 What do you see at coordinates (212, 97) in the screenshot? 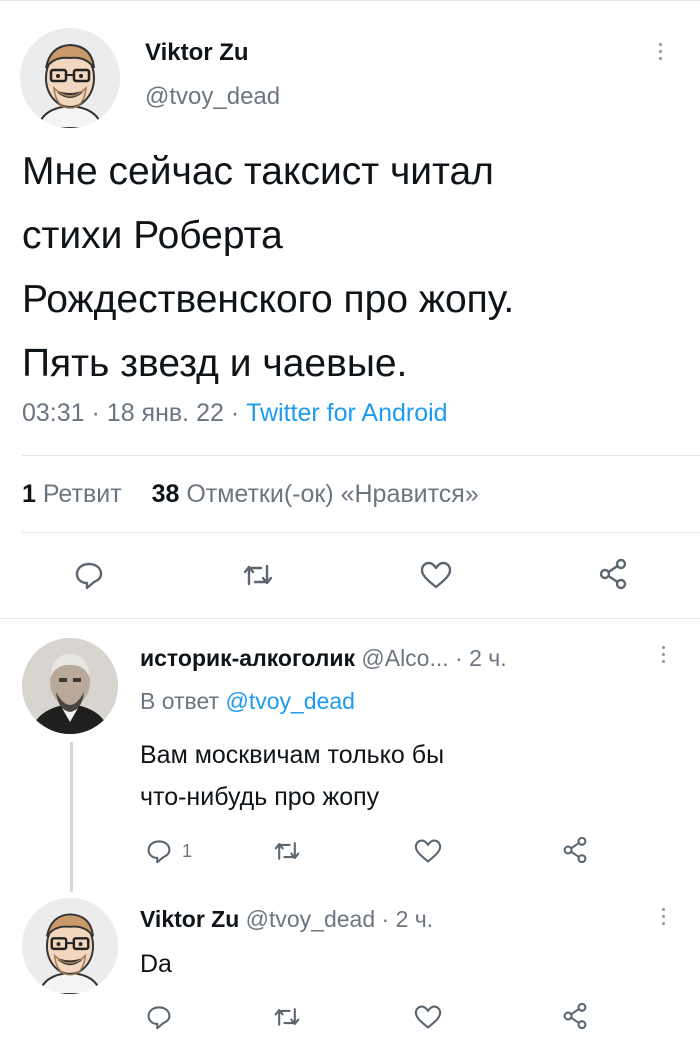
I see `author-handle: @tvoy_dead` at bounding box center [212, 97].